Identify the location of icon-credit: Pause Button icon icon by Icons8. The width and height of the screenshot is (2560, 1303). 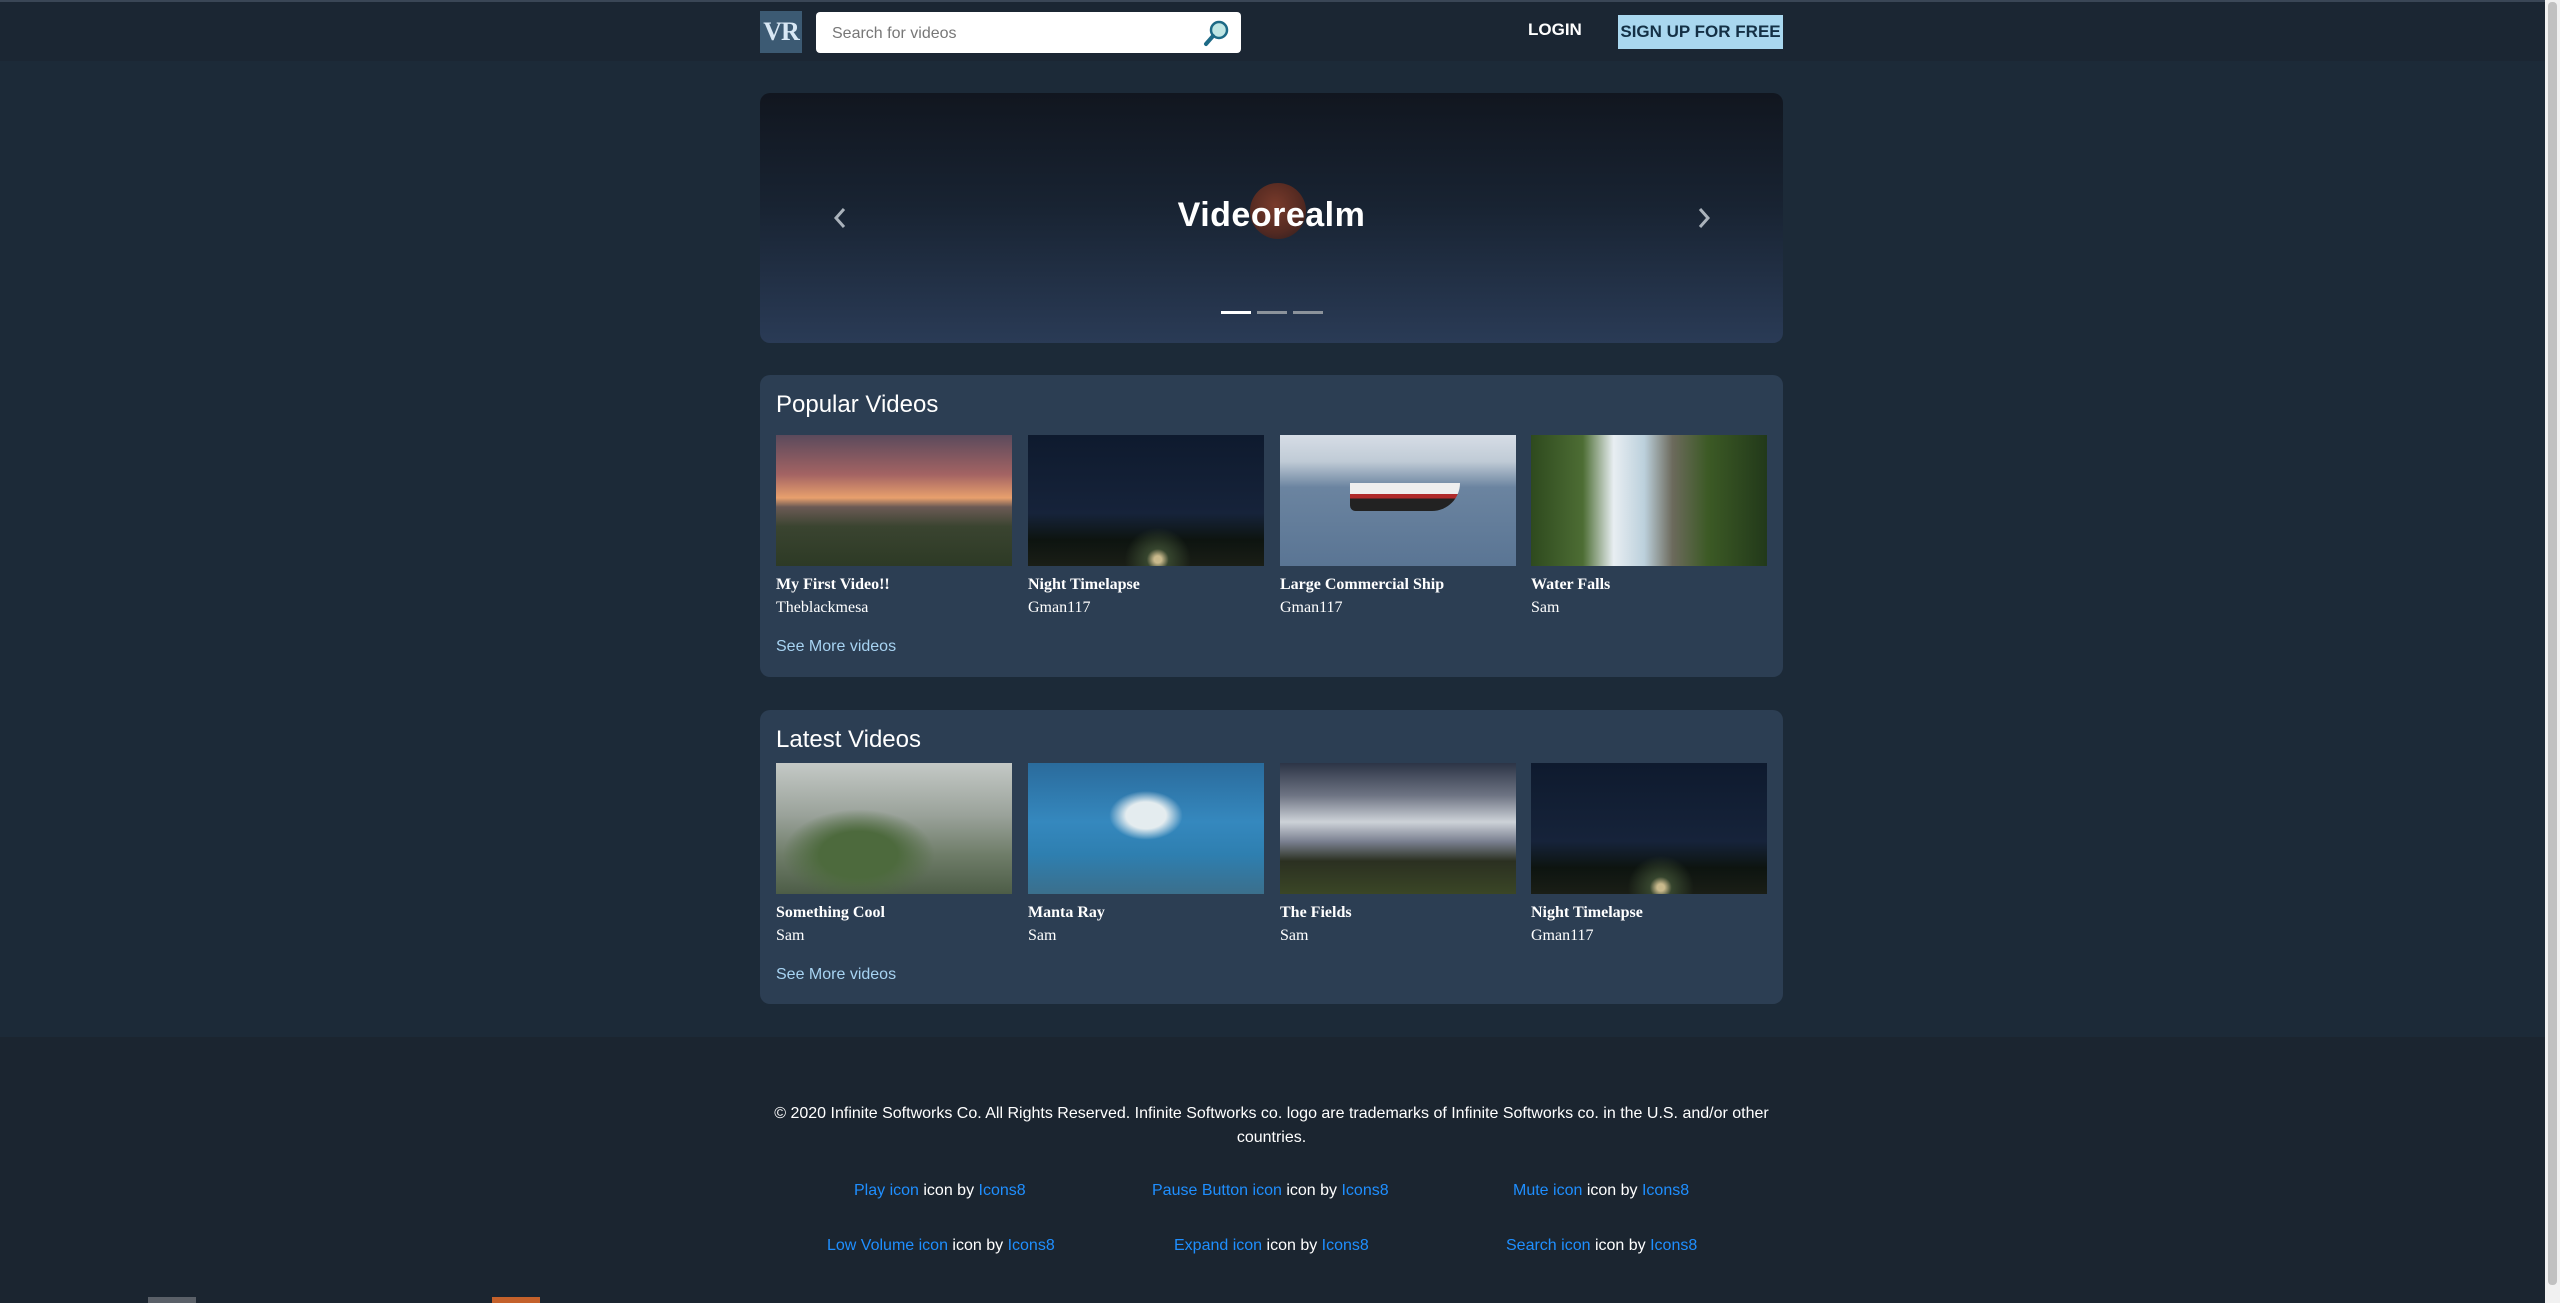
(1270, 1191).